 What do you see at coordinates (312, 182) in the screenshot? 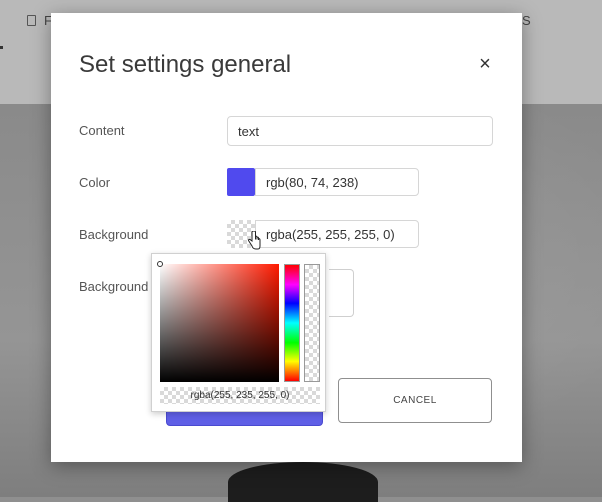
I see `color-input-value: rgb(80, 74, 238)` at bounding box center [312, 182].